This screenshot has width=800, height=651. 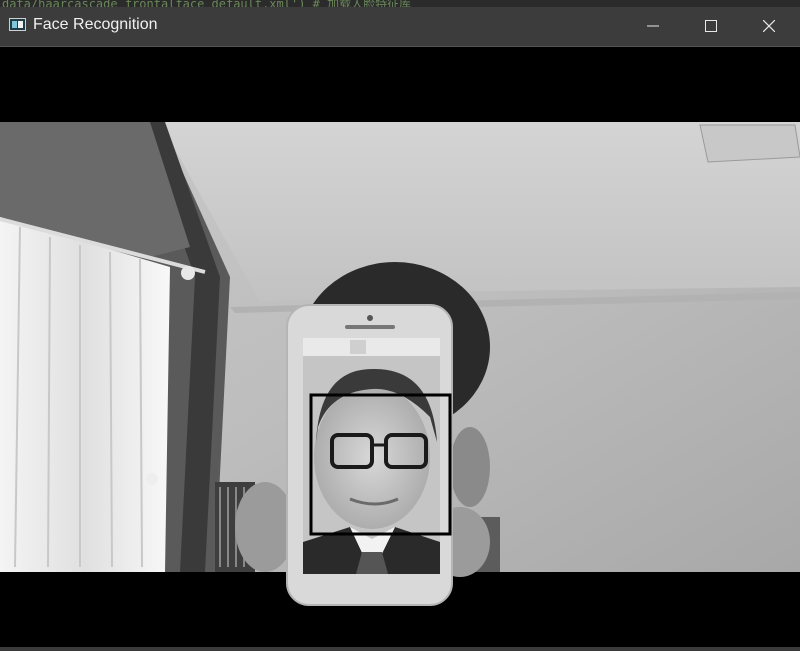 I want to click on window-title: Face Recognition, so click(x=95, y=24).